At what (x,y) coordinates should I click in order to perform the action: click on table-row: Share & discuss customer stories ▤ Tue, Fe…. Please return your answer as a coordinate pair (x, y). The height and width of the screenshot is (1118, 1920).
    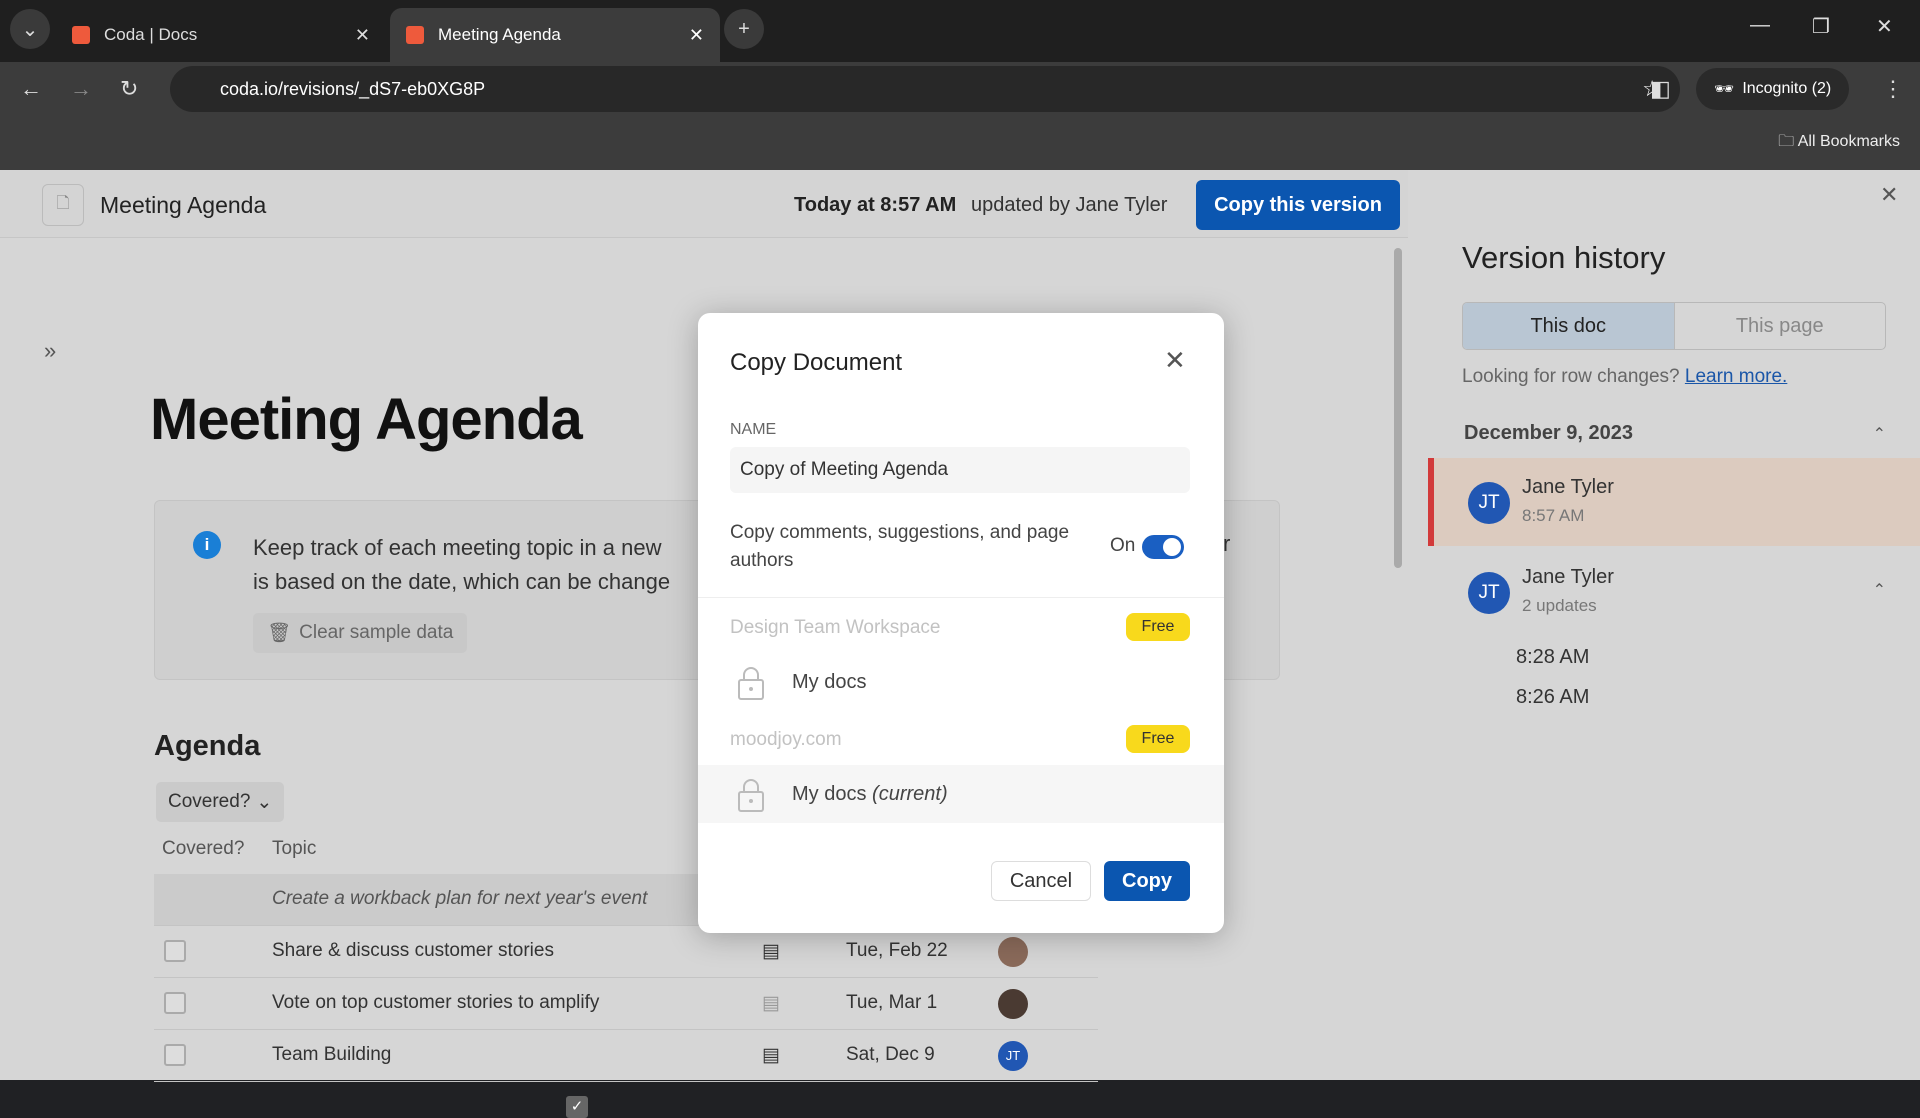
    Looking at the image, I should click on (626, 952).